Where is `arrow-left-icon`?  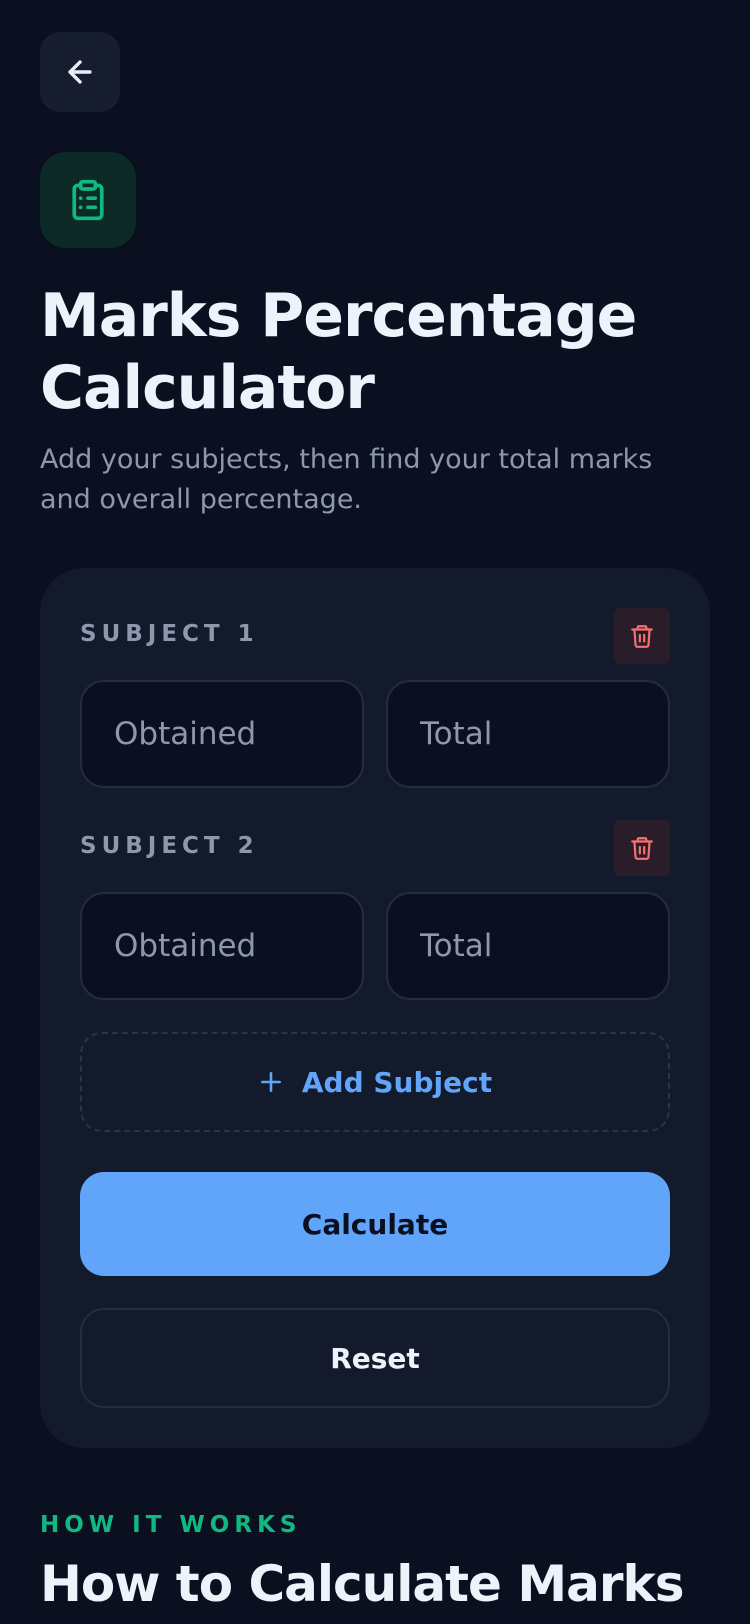
arrow-left-icon is located at coordinates (80, 72).